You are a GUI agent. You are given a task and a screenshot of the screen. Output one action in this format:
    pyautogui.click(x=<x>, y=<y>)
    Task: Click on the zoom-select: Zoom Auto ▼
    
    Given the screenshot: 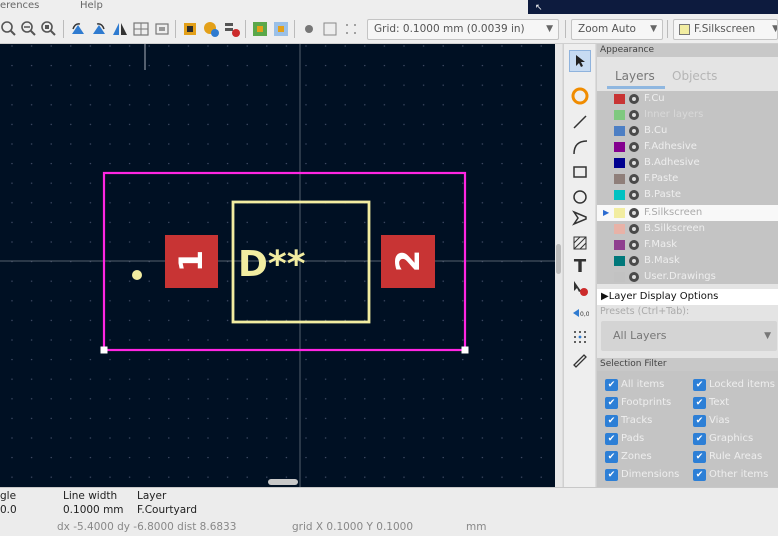 What is the action you would take?
    pyautogui.click(x=617, y=29)
    